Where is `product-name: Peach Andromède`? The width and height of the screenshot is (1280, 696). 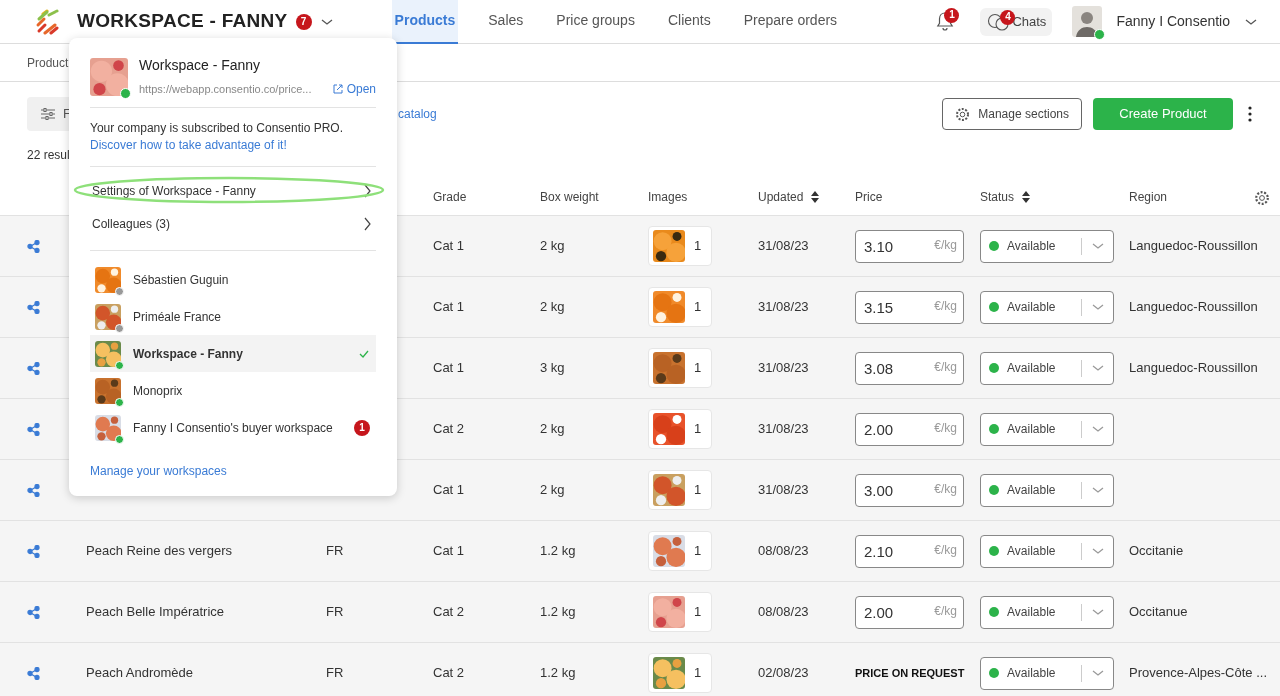 product-name: Peach Andromède is located at coordinates (139, 673).